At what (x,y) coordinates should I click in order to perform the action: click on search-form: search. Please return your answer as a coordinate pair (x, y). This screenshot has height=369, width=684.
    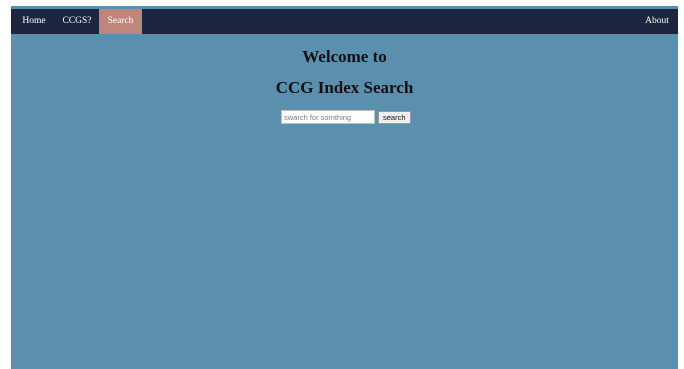
    Looking at the image, I should click on (346, 117).